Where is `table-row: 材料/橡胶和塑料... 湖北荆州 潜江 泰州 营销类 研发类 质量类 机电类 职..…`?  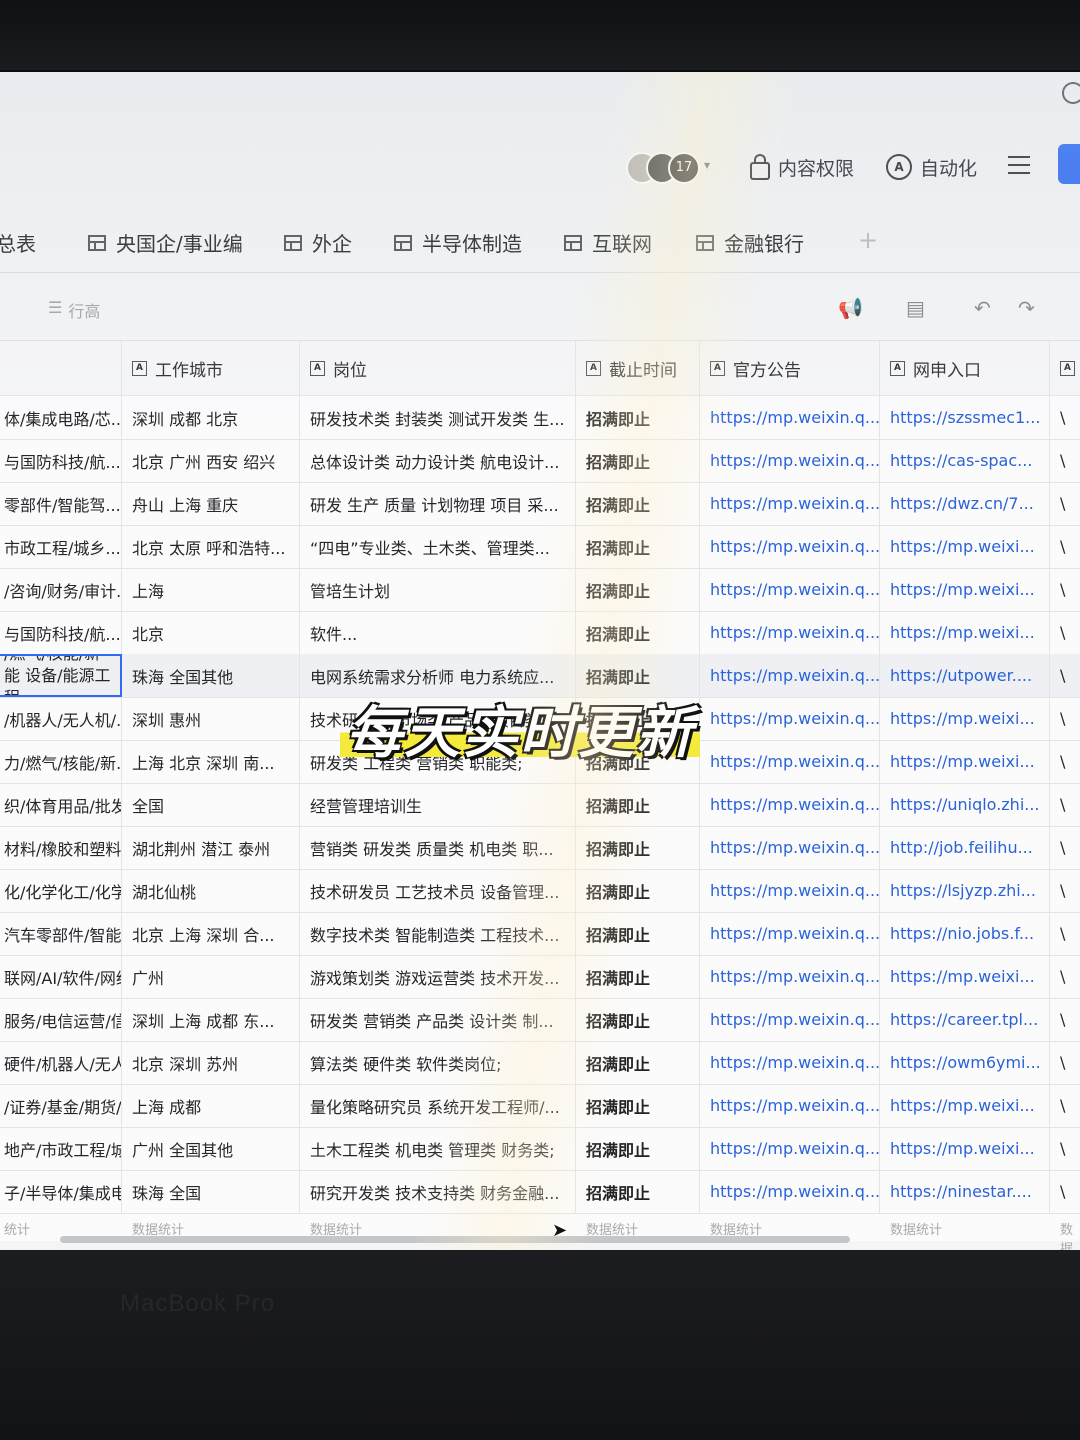
table-row: 材料/橡胶和塑料... 湖北荆州 潜江 泰州 营销类 研发类 质量类 机电类 职..… is located at coordinates (540, 848).